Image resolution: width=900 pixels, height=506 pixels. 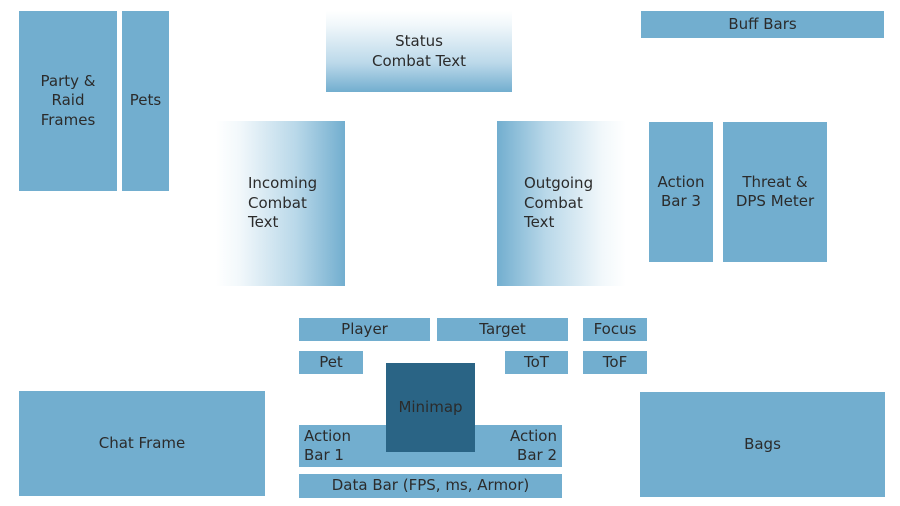 I want to click on target-of-target-frame-label: ToT, so click(x=536, y=361).